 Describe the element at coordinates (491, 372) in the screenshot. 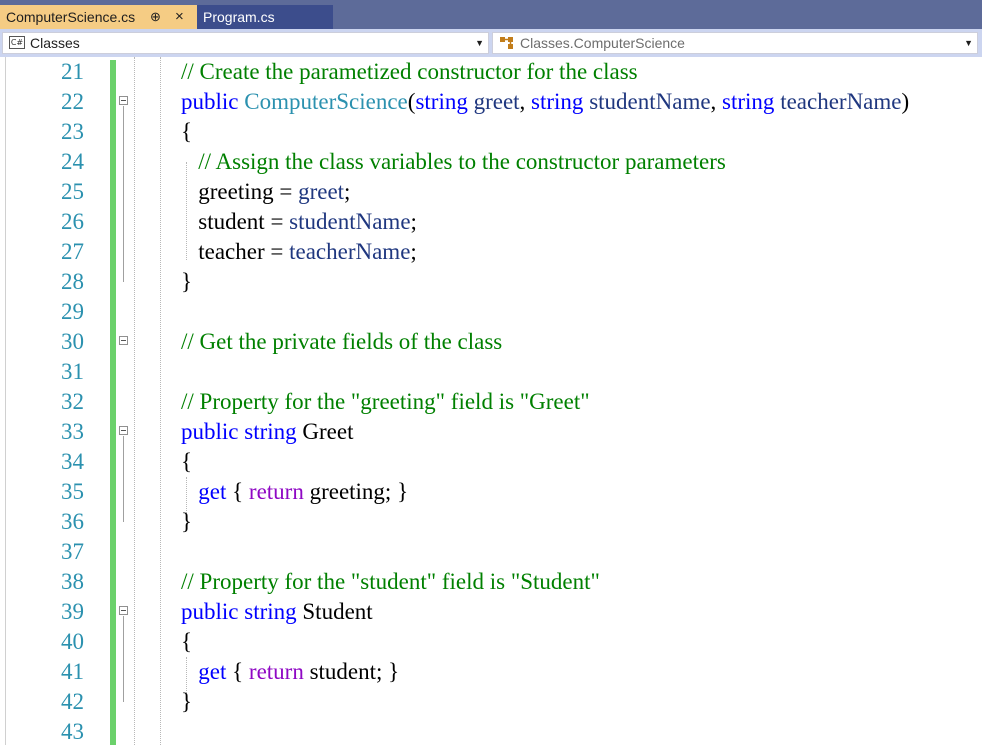

I see `code-line: 31` at that location.